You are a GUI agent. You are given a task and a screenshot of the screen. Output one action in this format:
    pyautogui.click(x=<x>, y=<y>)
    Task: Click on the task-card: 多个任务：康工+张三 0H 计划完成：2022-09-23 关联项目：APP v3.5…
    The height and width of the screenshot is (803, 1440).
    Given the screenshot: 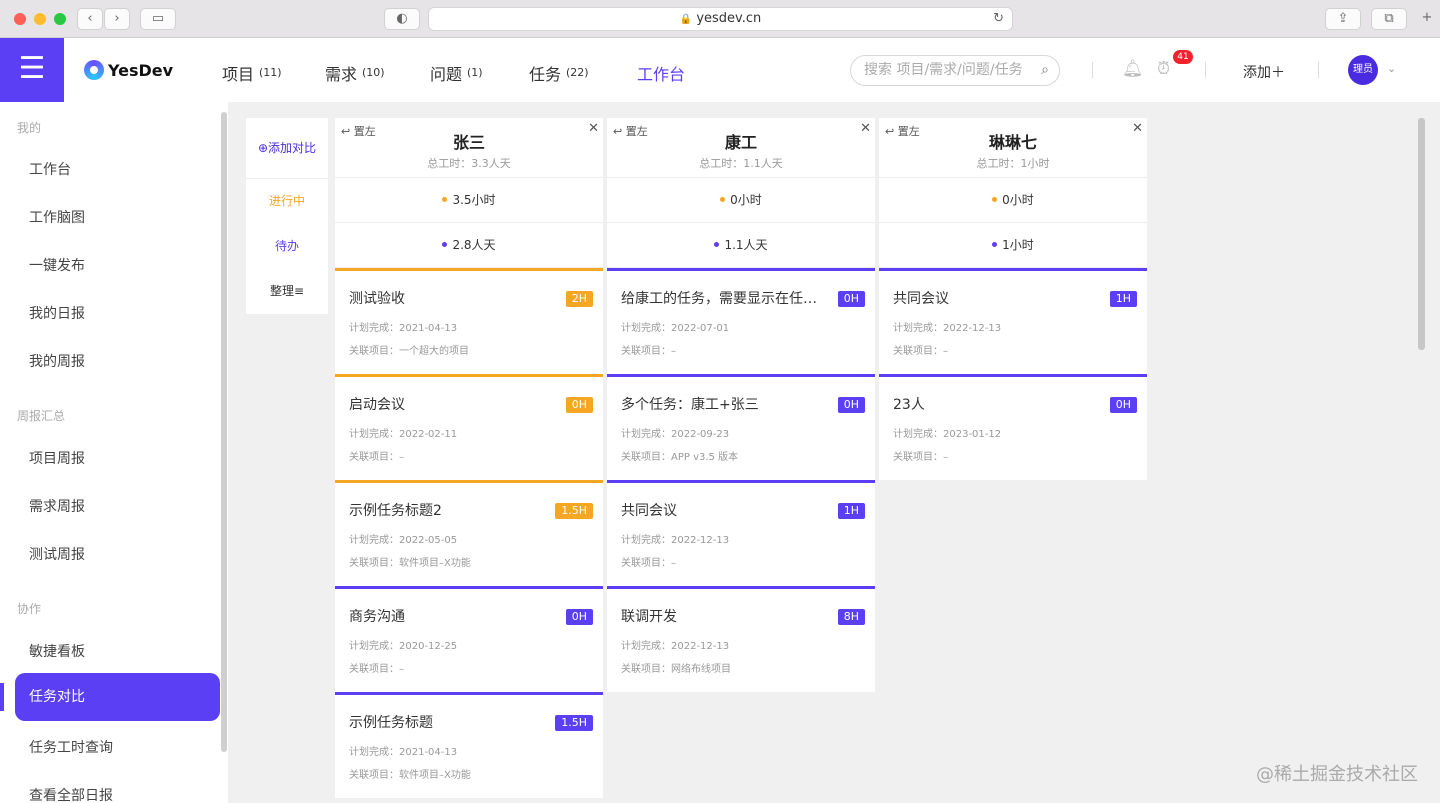 What is the action you would take?
    pyautogui.click(x=741, y=427)
    